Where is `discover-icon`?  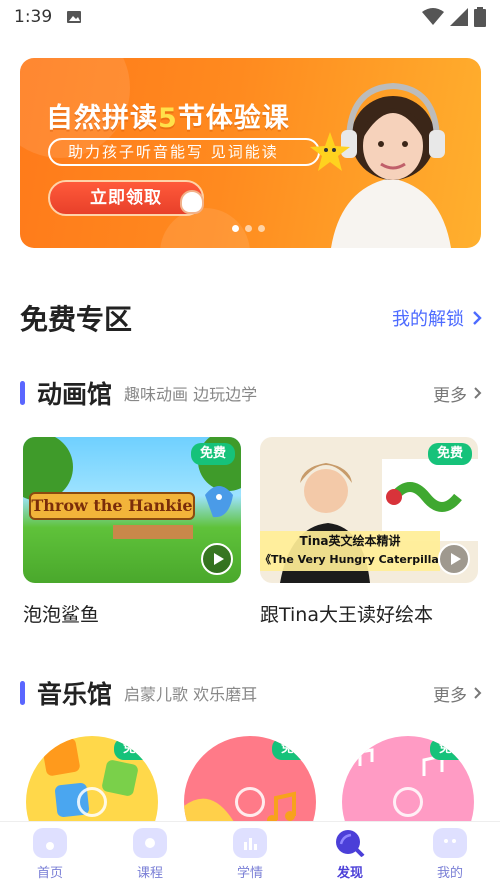 discover-icon is located at coordinates (351, 844).